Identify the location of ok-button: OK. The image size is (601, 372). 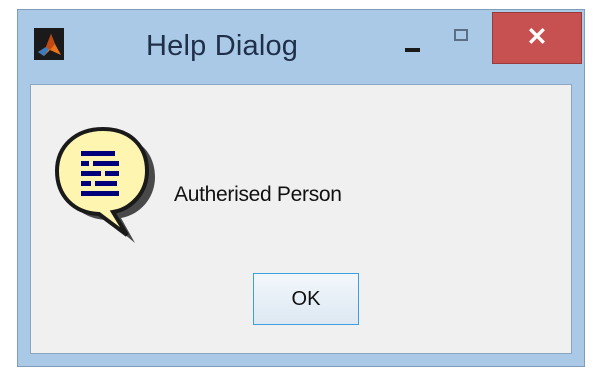
(306, 299).